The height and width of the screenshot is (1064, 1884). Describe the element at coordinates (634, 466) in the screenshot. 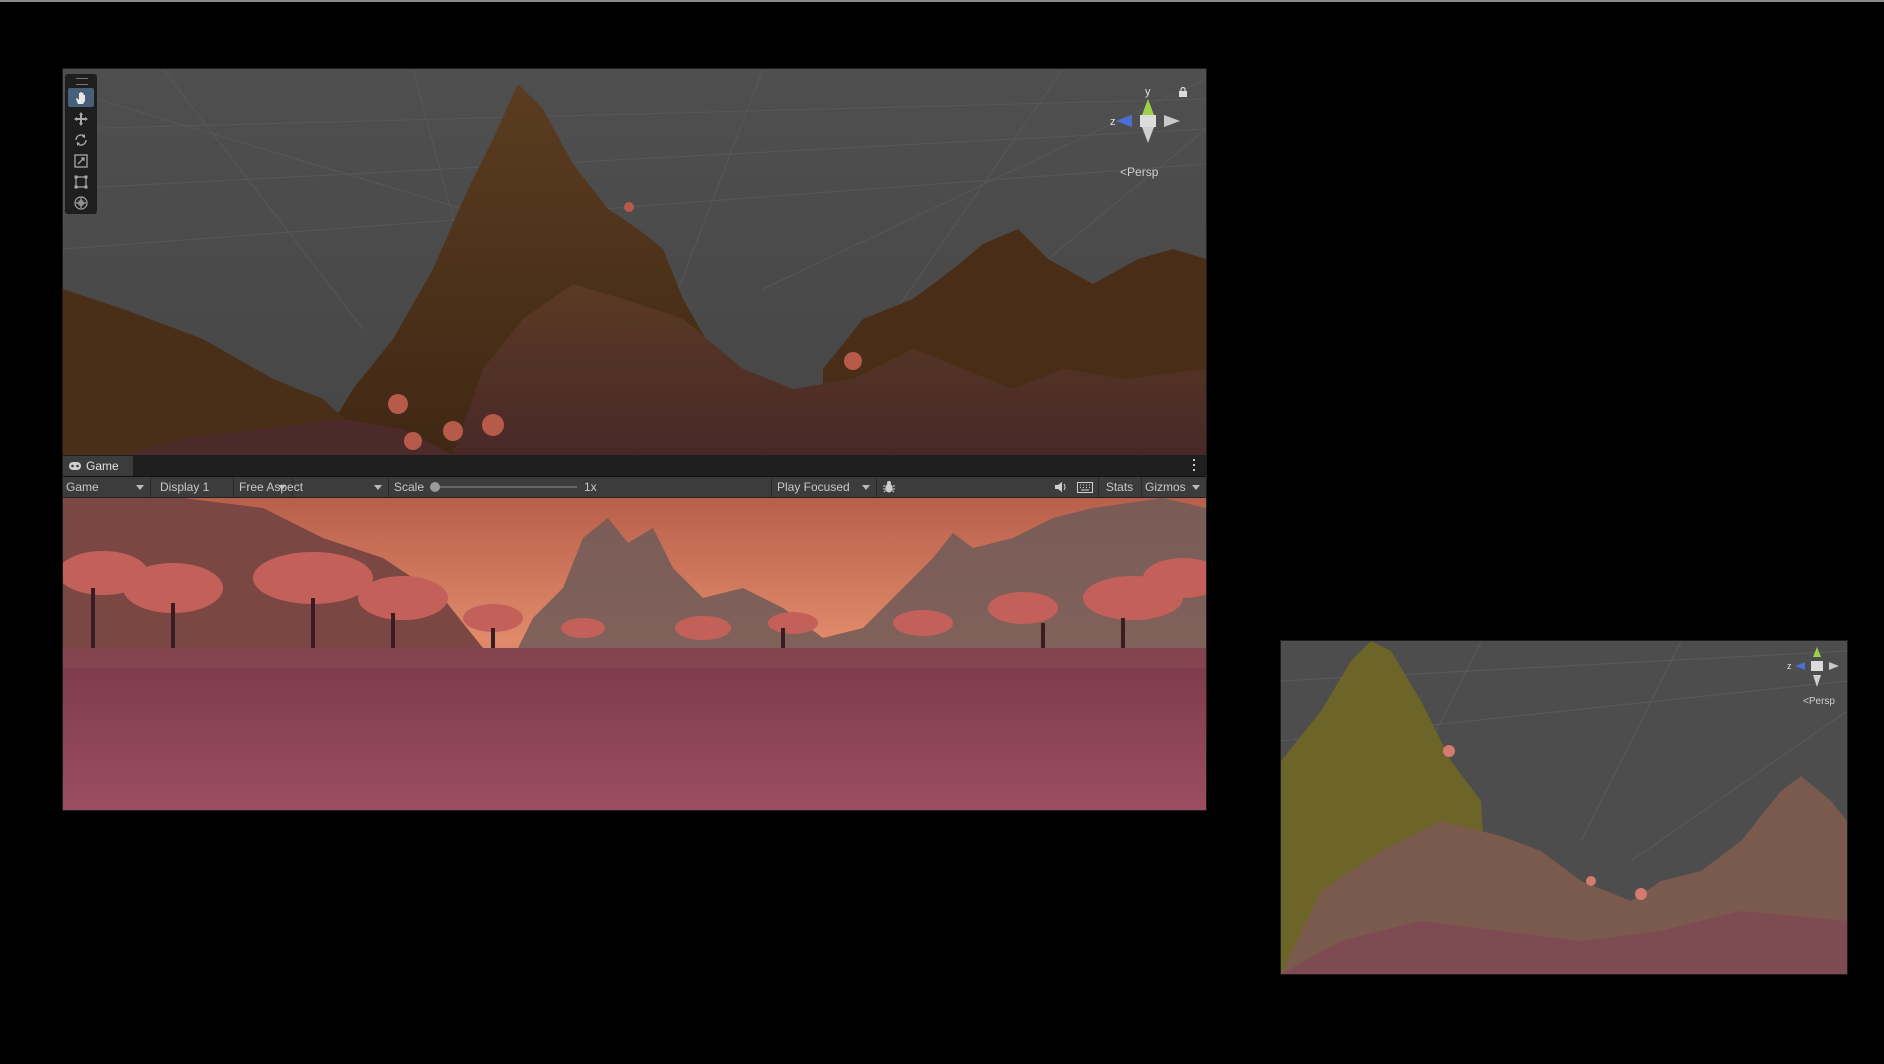

I see `game-tab-bar: Game` at that location.